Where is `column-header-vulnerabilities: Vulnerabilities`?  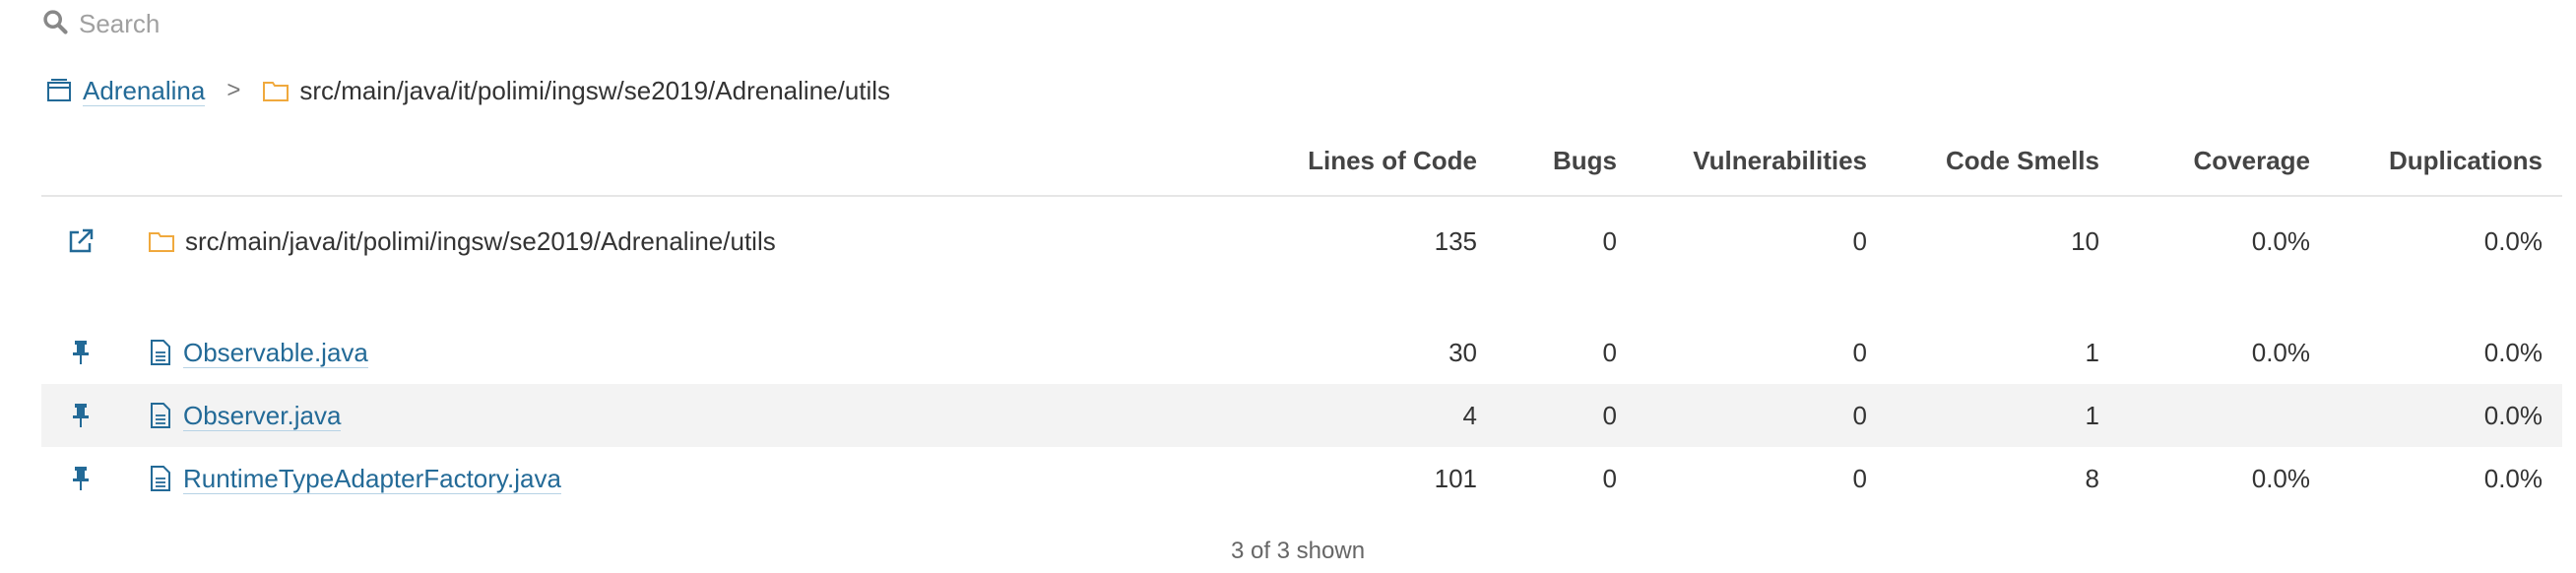
column-header-vulnerabilities: Vulnerabilities is located at coordinates (1780, 161).